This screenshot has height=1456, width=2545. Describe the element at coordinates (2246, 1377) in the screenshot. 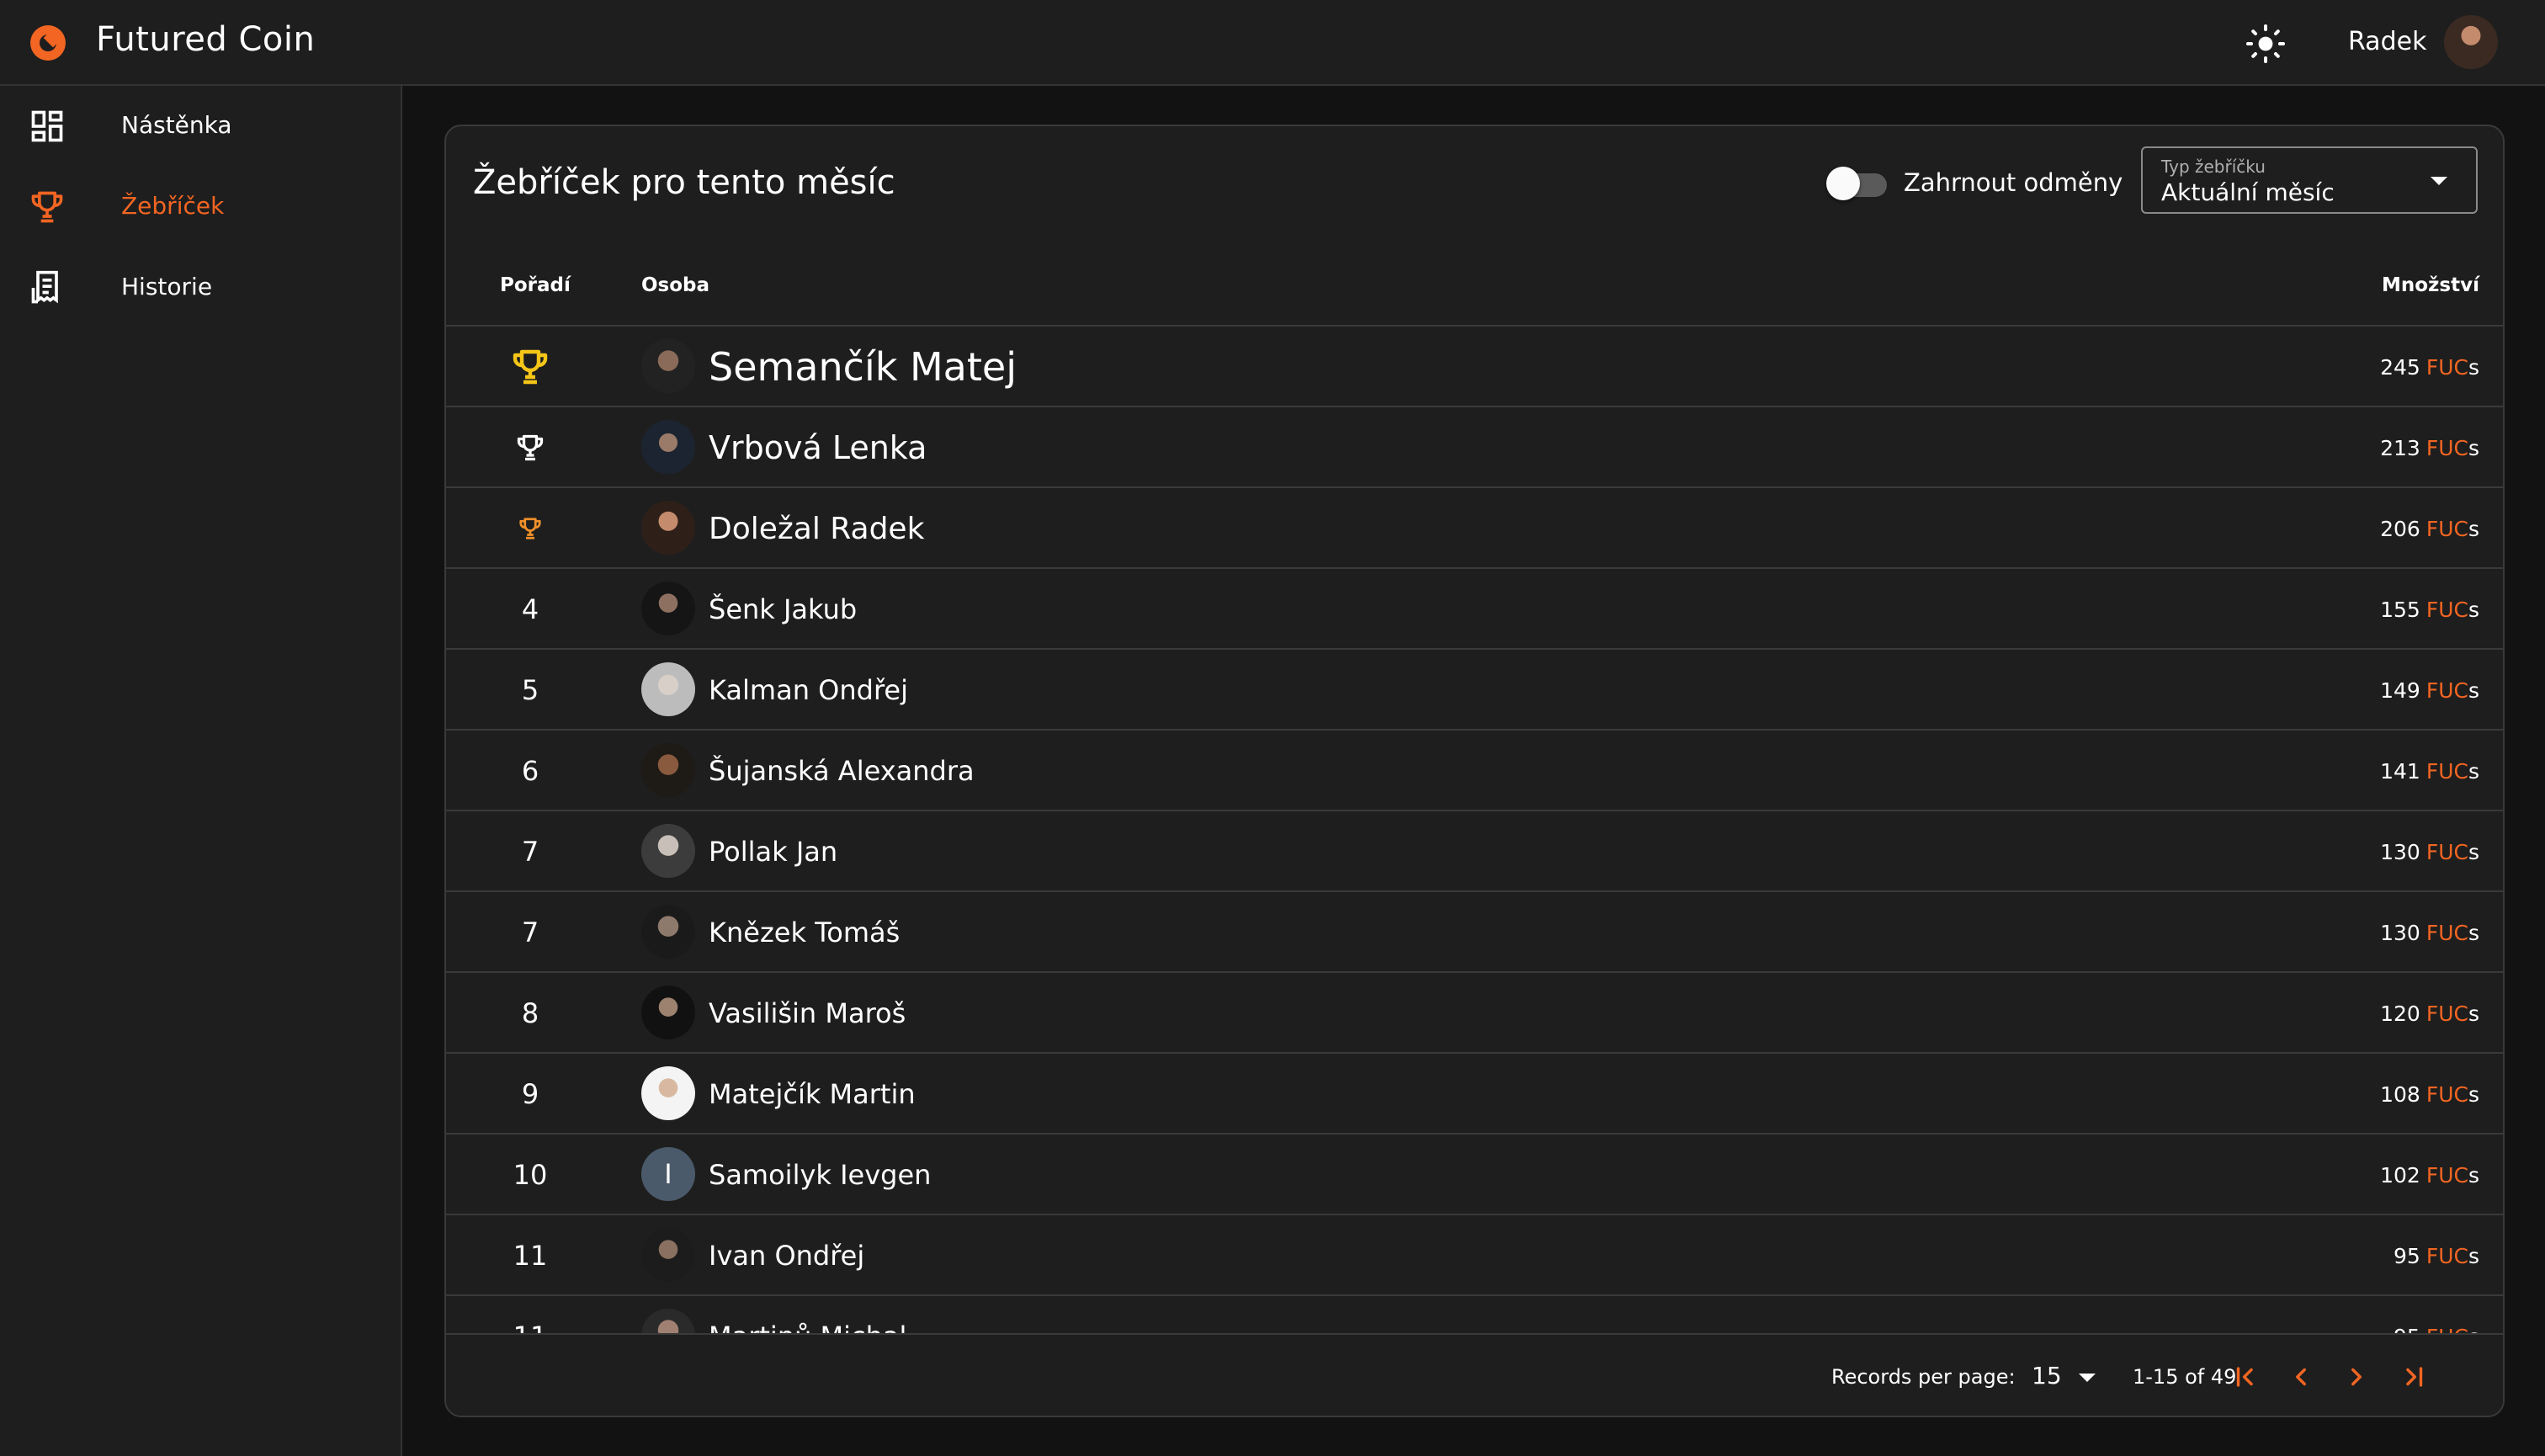

I see `first-page-button` at that location.